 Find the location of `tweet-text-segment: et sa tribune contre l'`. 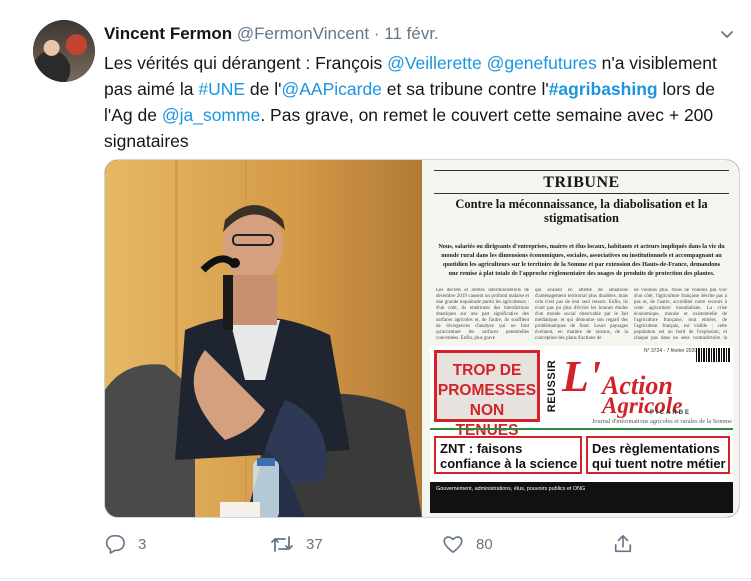

tweet-text-segment: et sa tribune contre l' is located at coordinates (465, 89).